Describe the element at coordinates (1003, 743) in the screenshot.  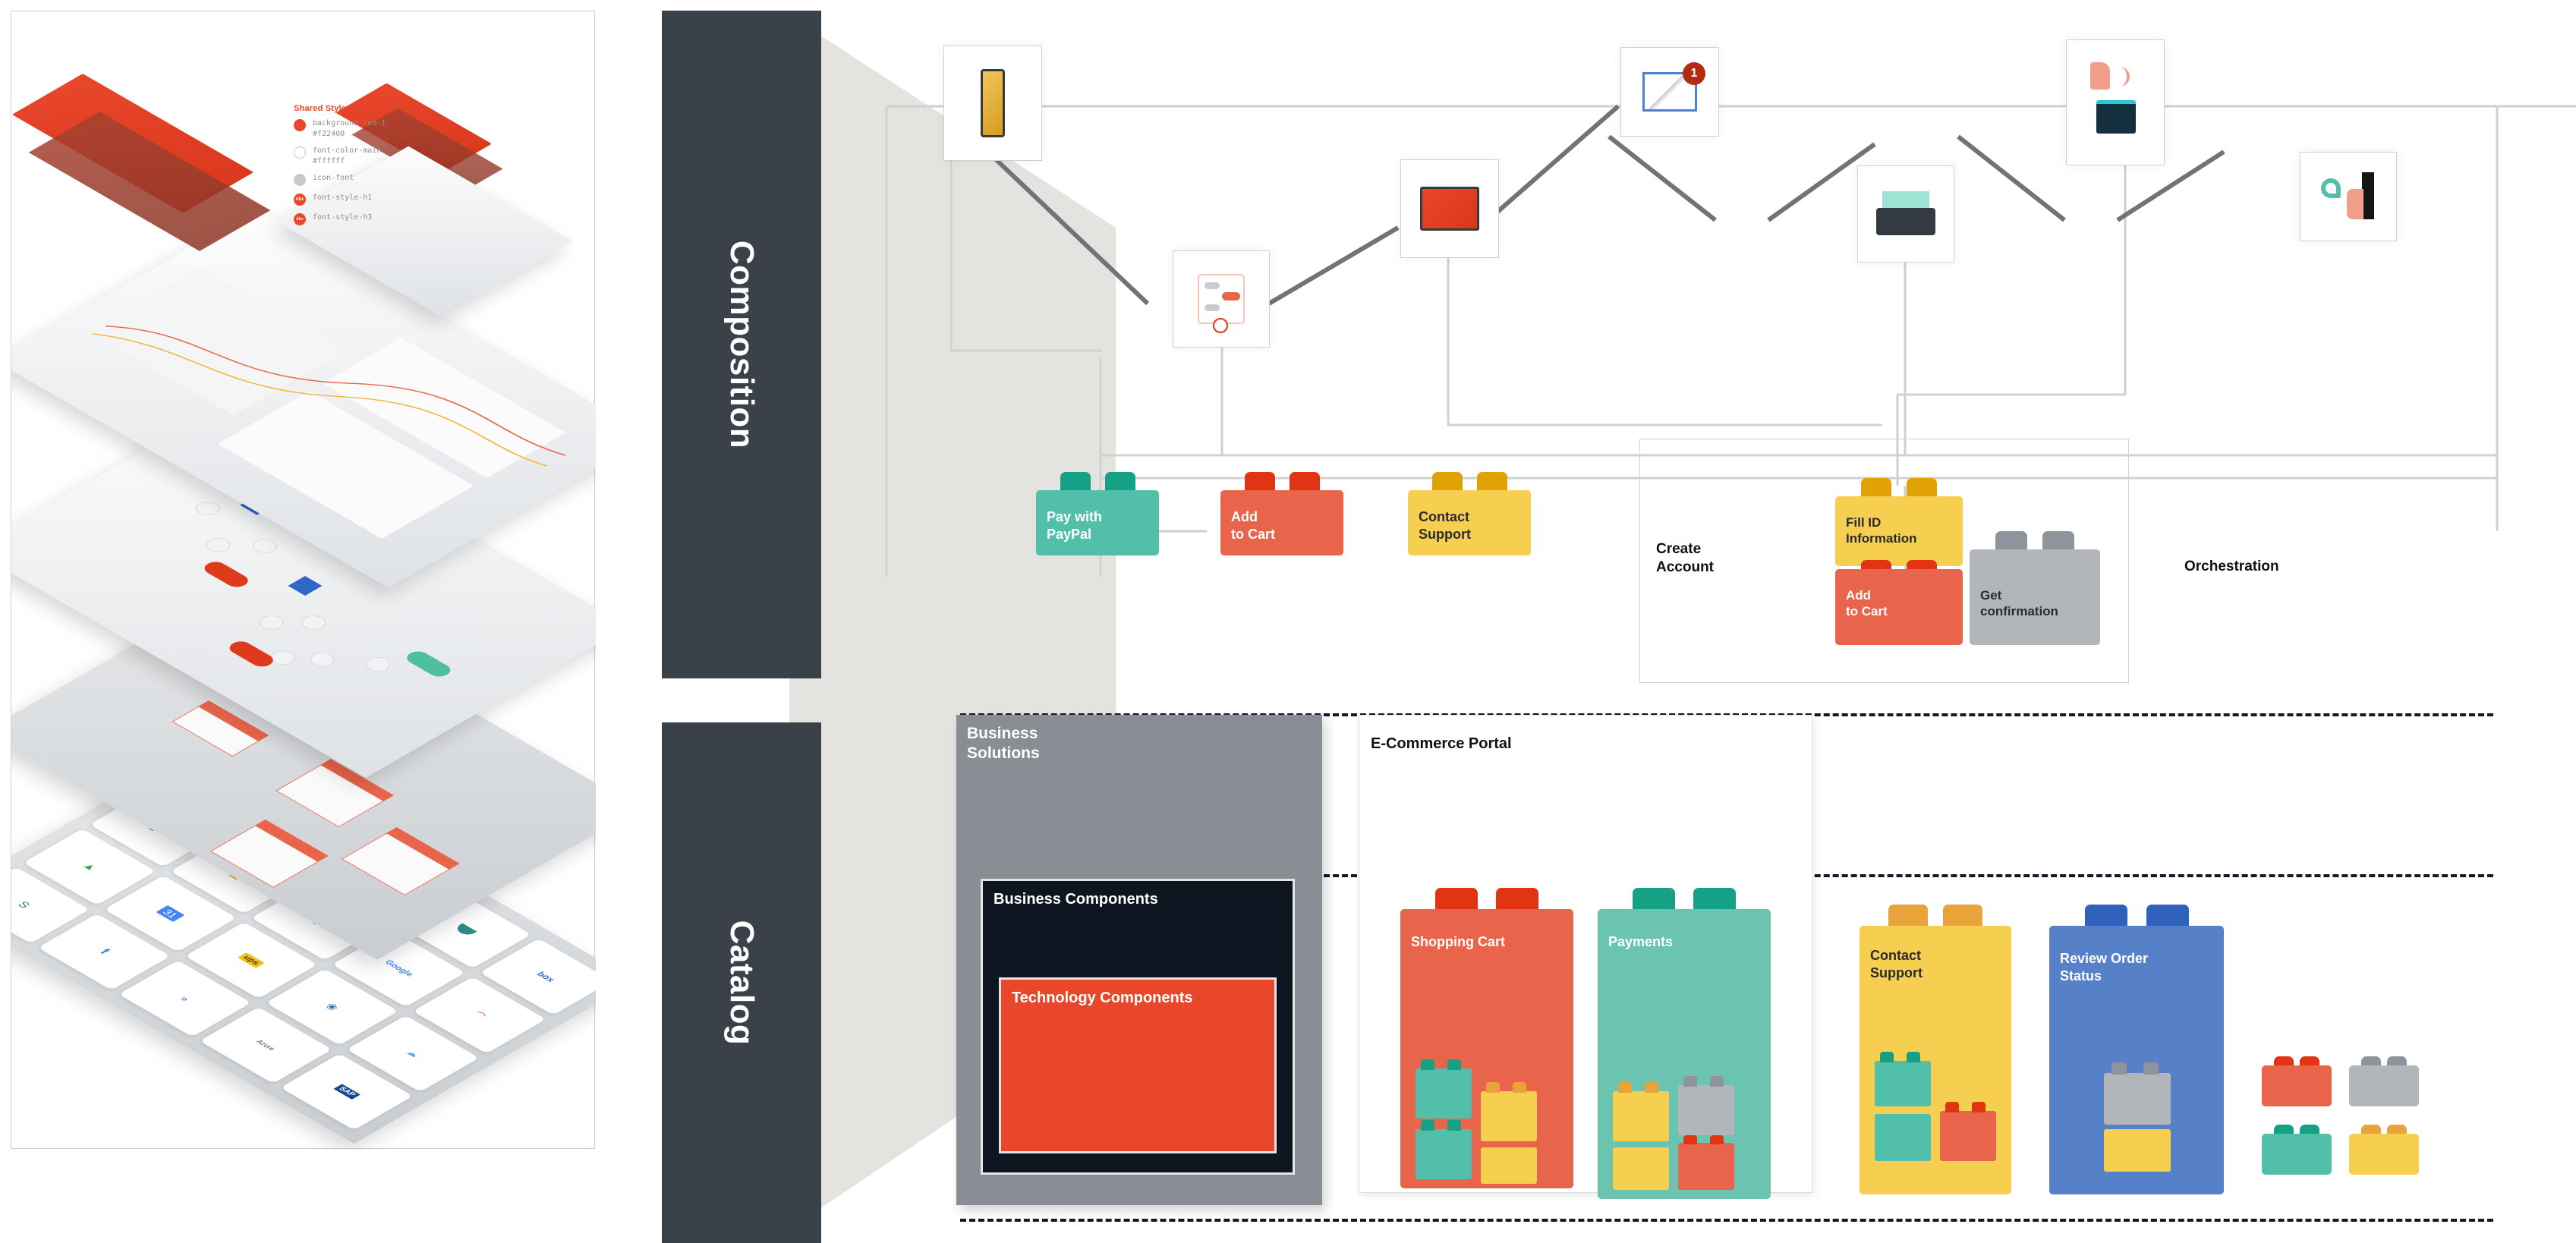
I see `business-solutions-title: Business Solutions` at that location.